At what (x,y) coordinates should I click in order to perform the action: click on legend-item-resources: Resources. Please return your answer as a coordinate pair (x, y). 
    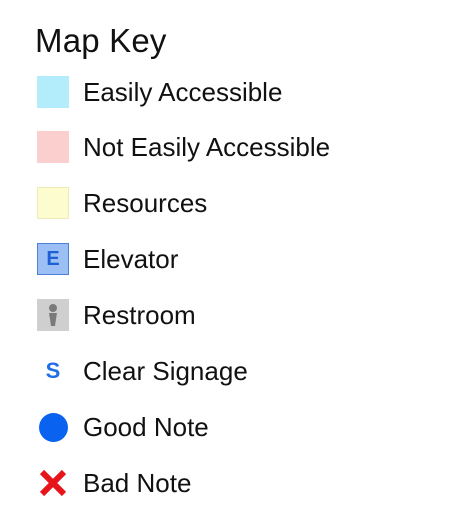
    Looking at the image, I should click on (224, 203).